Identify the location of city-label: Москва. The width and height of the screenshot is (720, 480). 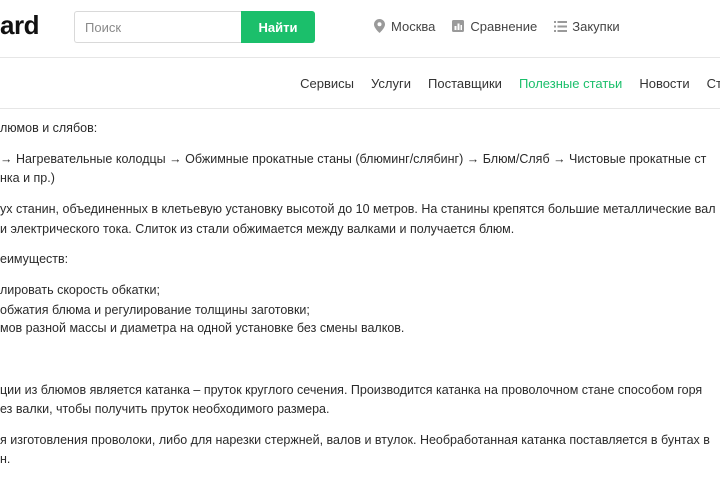
(413, 26).